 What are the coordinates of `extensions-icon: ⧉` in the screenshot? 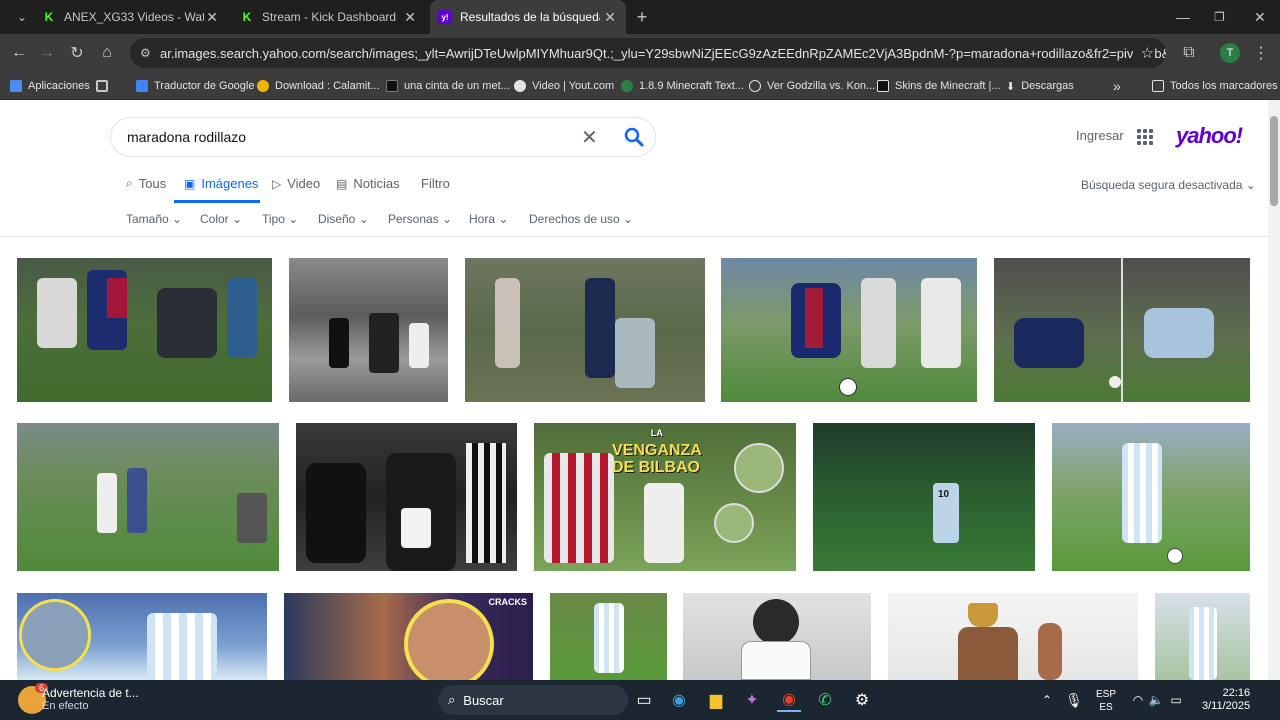 It's located at (1189, 53).